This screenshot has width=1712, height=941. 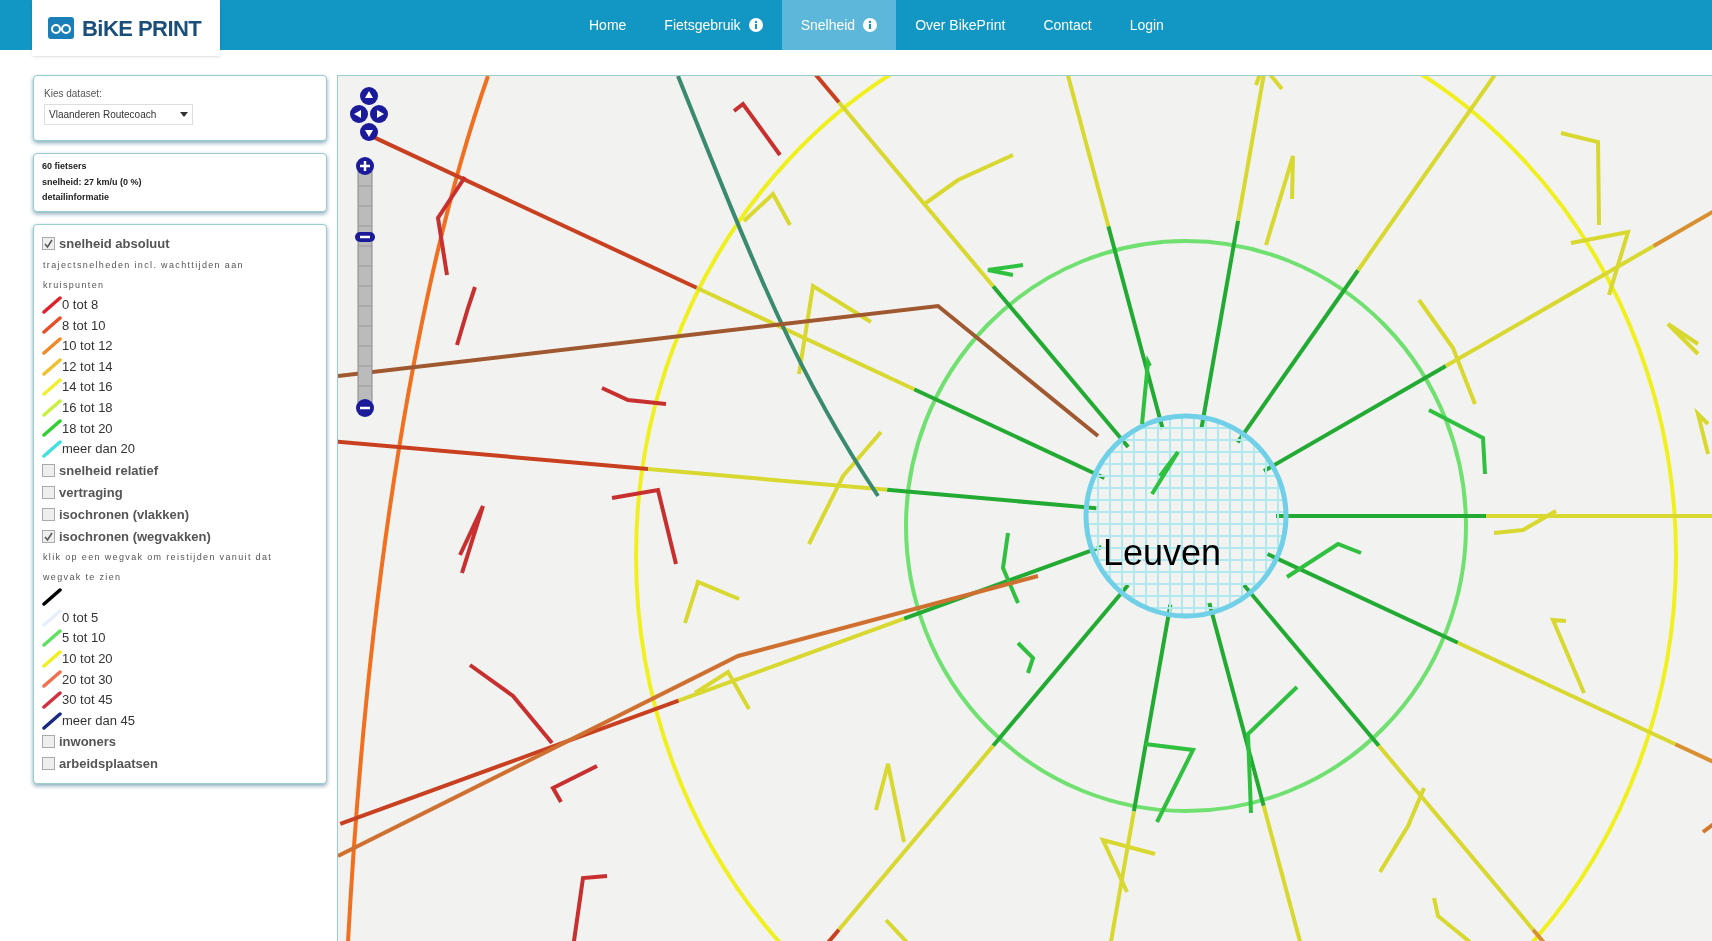 What do you see at coordinates (87, 679) in the screenshot?
I see `legend-label: 20 tot 30` at bounding box center [87, 679].